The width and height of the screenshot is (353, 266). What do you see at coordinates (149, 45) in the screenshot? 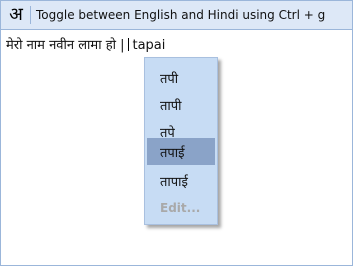
I see `pending-word: tapai` at bounding box center [149, 45].